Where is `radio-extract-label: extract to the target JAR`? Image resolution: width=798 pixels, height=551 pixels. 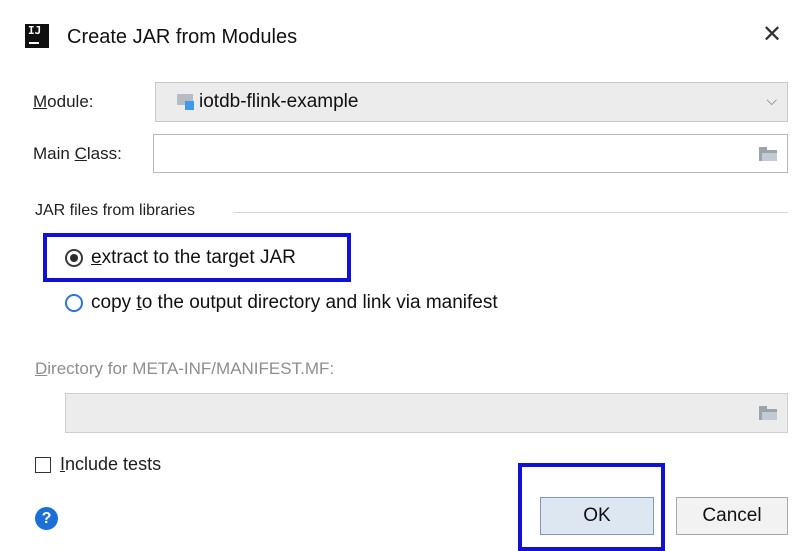
radio-extract-label: extract to the target JAR is located at coordinates (193, 258).